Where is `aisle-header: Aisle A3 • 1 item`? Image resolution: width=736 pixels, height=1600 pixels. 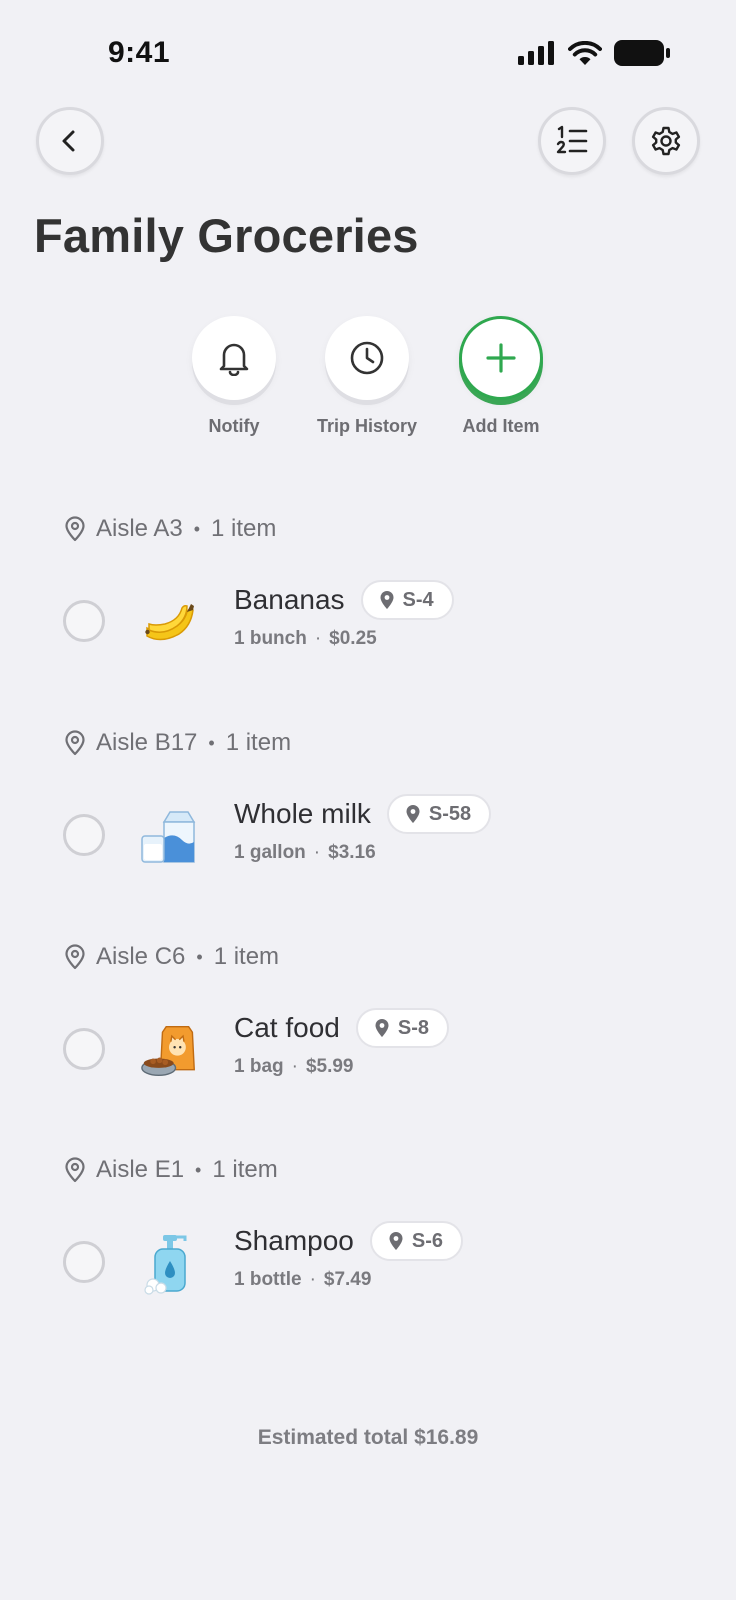
aisle-header: Aisle A3 • 1 item is located at coordinates (170, 529).